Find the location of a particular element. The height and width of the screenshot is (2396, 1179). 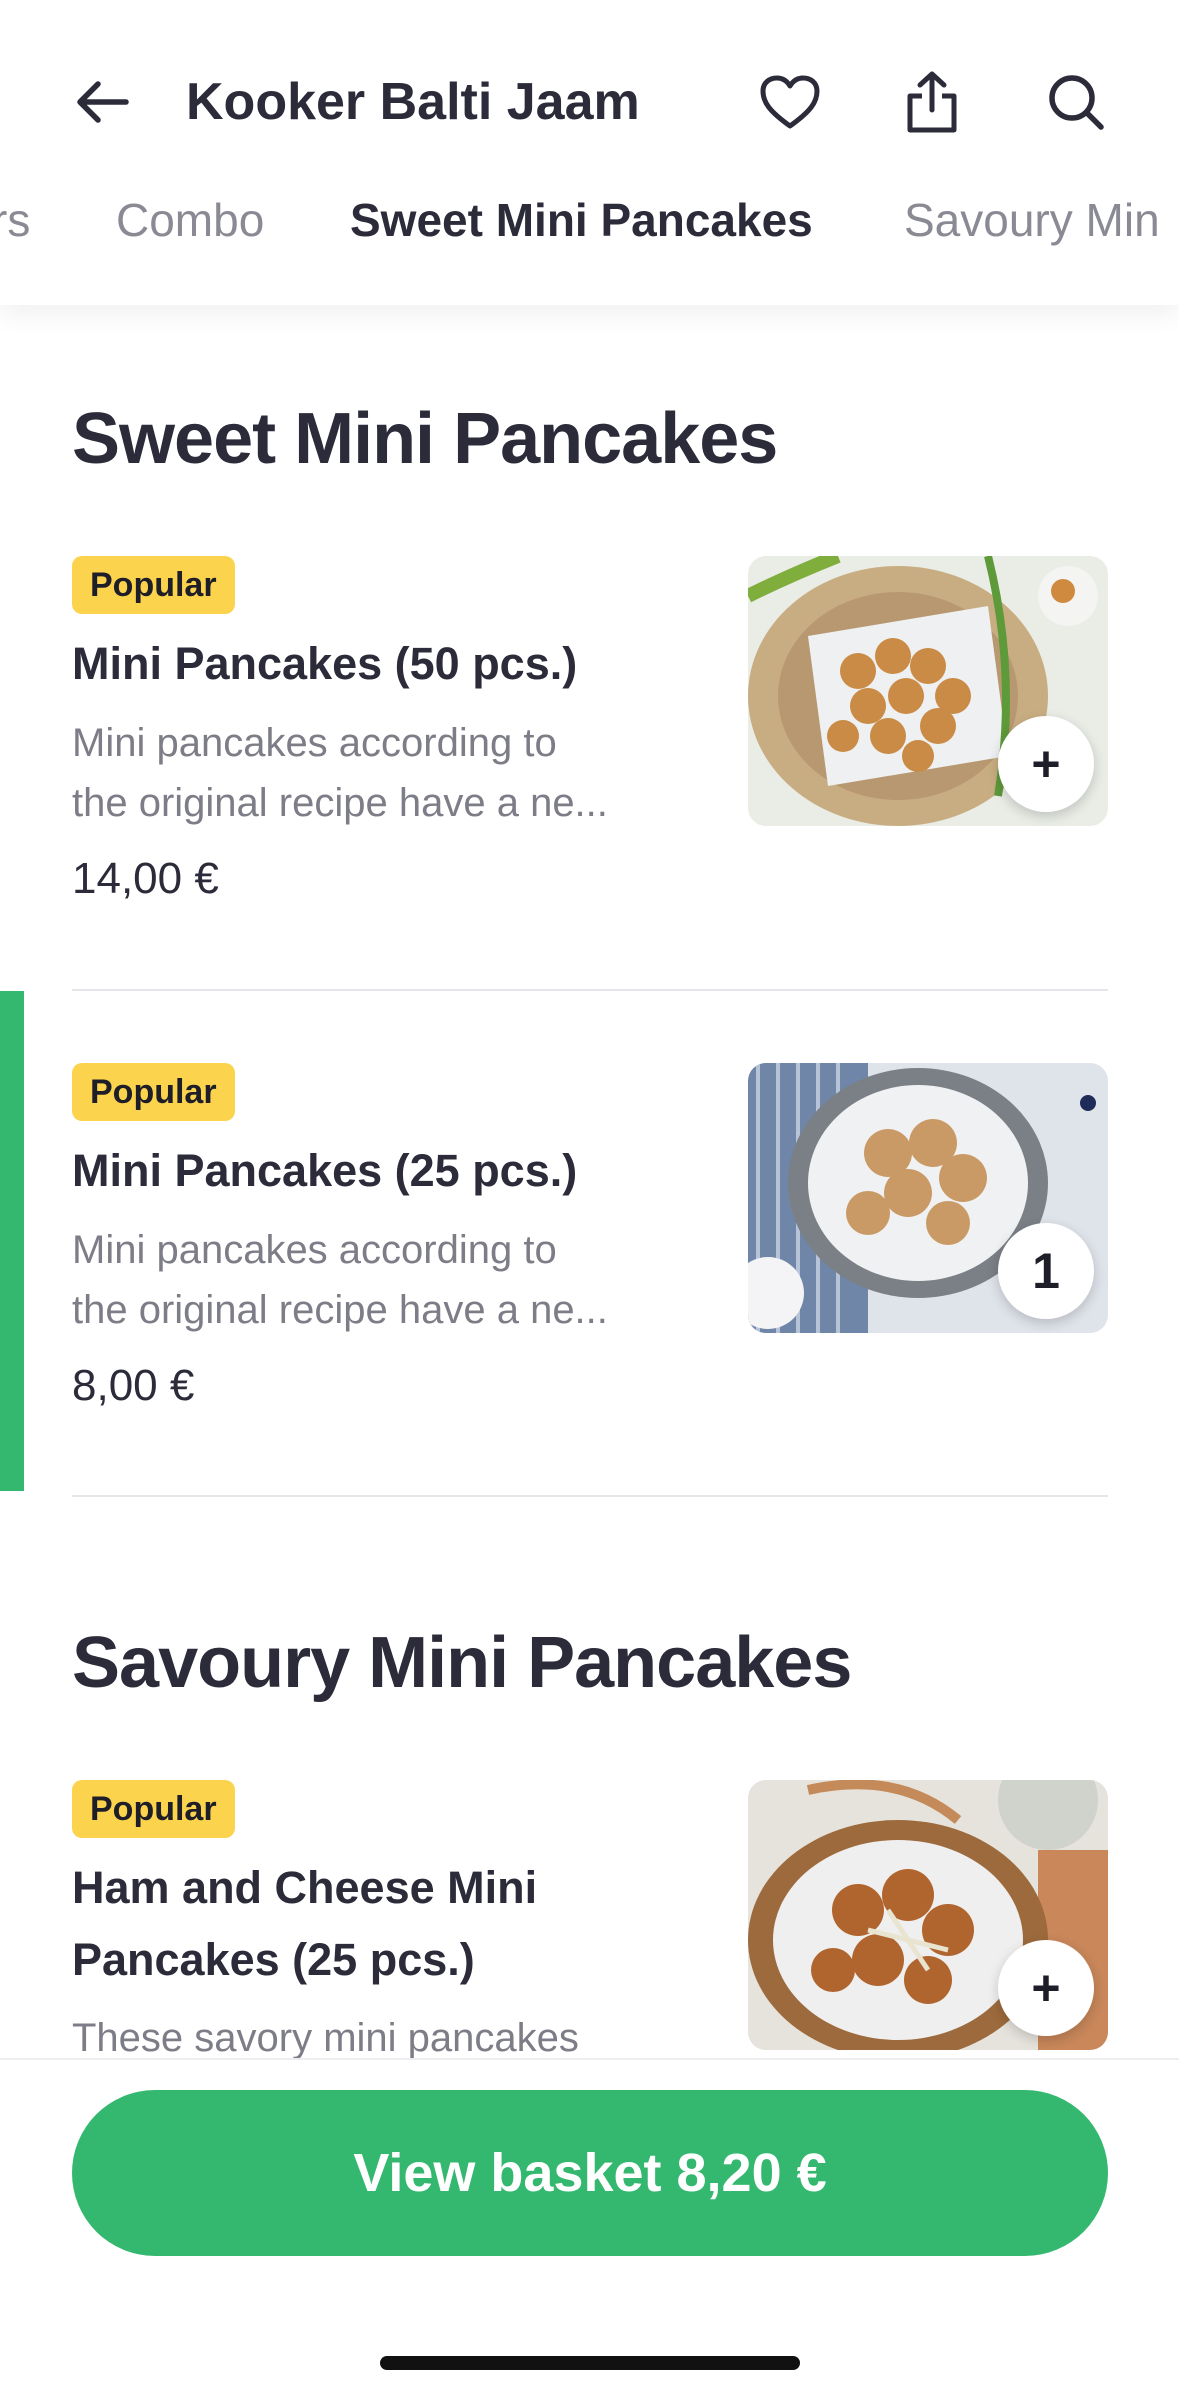

section-title-sweet: Sweet Mini Pancakes is located at coordinates (425, 439).